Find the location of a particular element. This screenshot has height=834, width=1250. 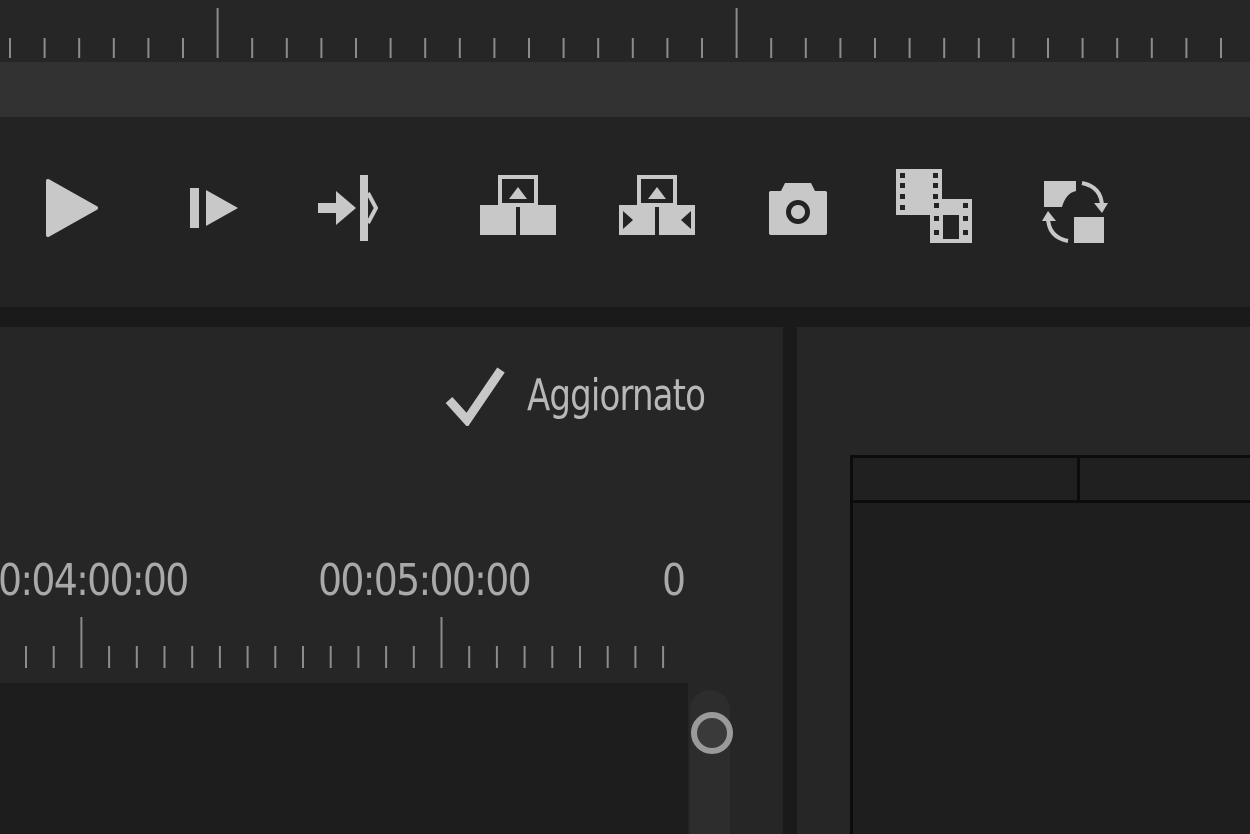

timecode-label: 0:04:00:00 is located at coordinates (94, 580).